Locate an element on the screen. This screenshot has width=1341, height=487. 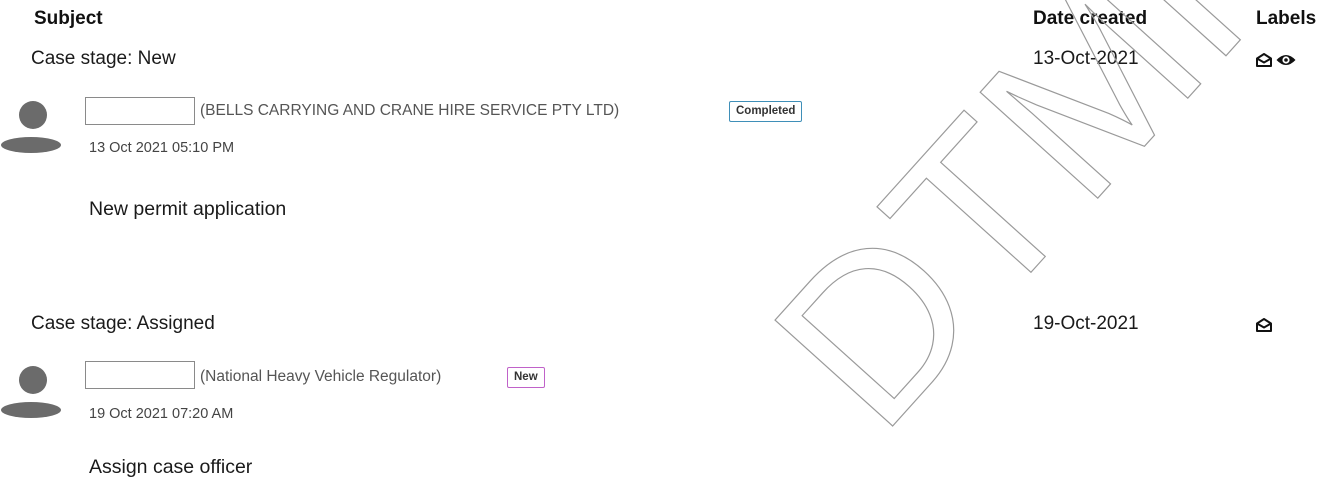
eye-icon is located at coordinates (1286, 62).